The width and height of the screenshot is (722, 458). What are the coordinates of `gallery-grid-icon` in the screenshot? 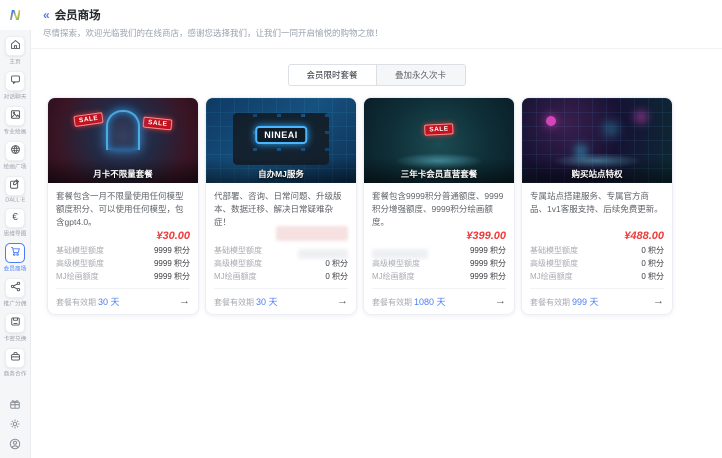 It's located at (15, 151).